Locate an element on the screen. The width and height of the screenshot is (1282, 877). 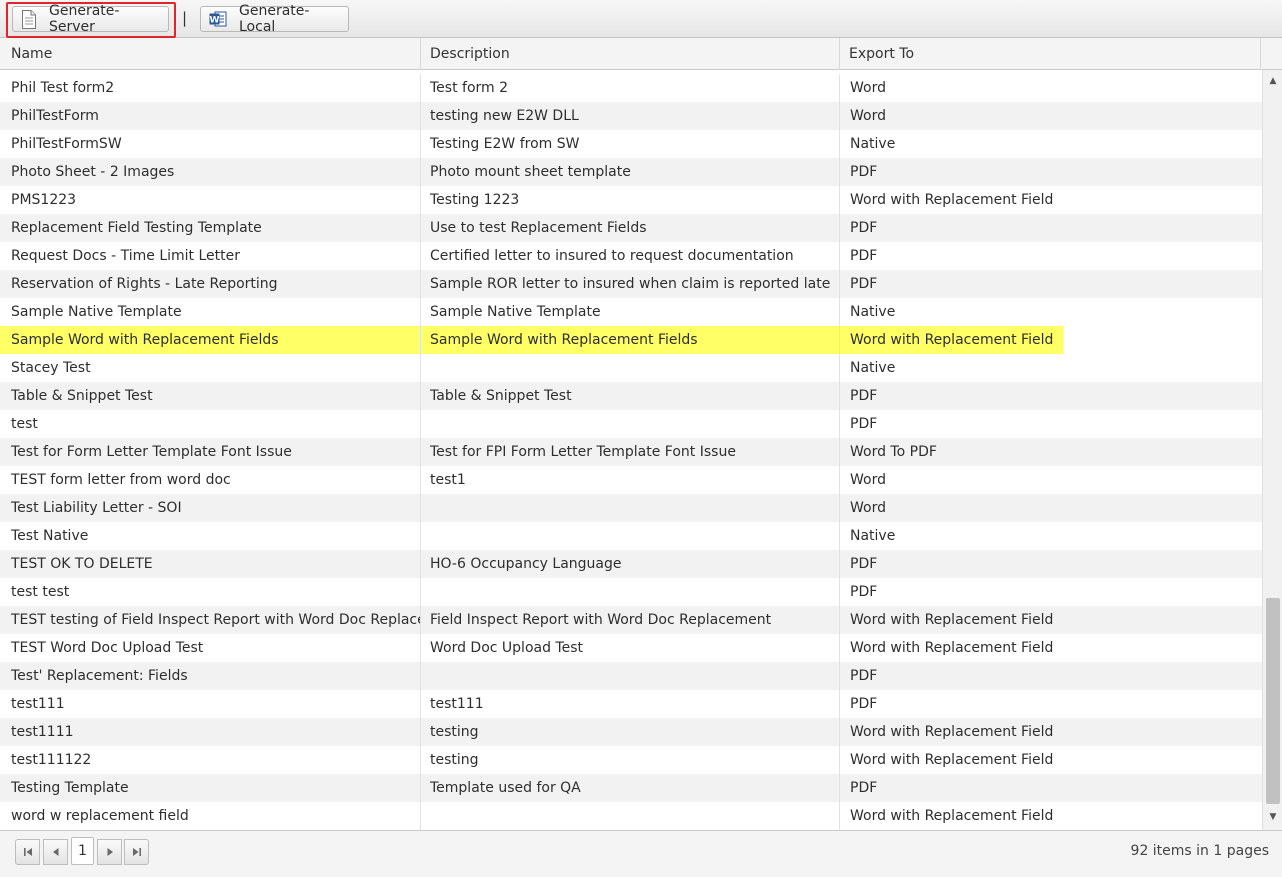
cell-description: Testing E2W from SW is located at coordinates (630, 144).